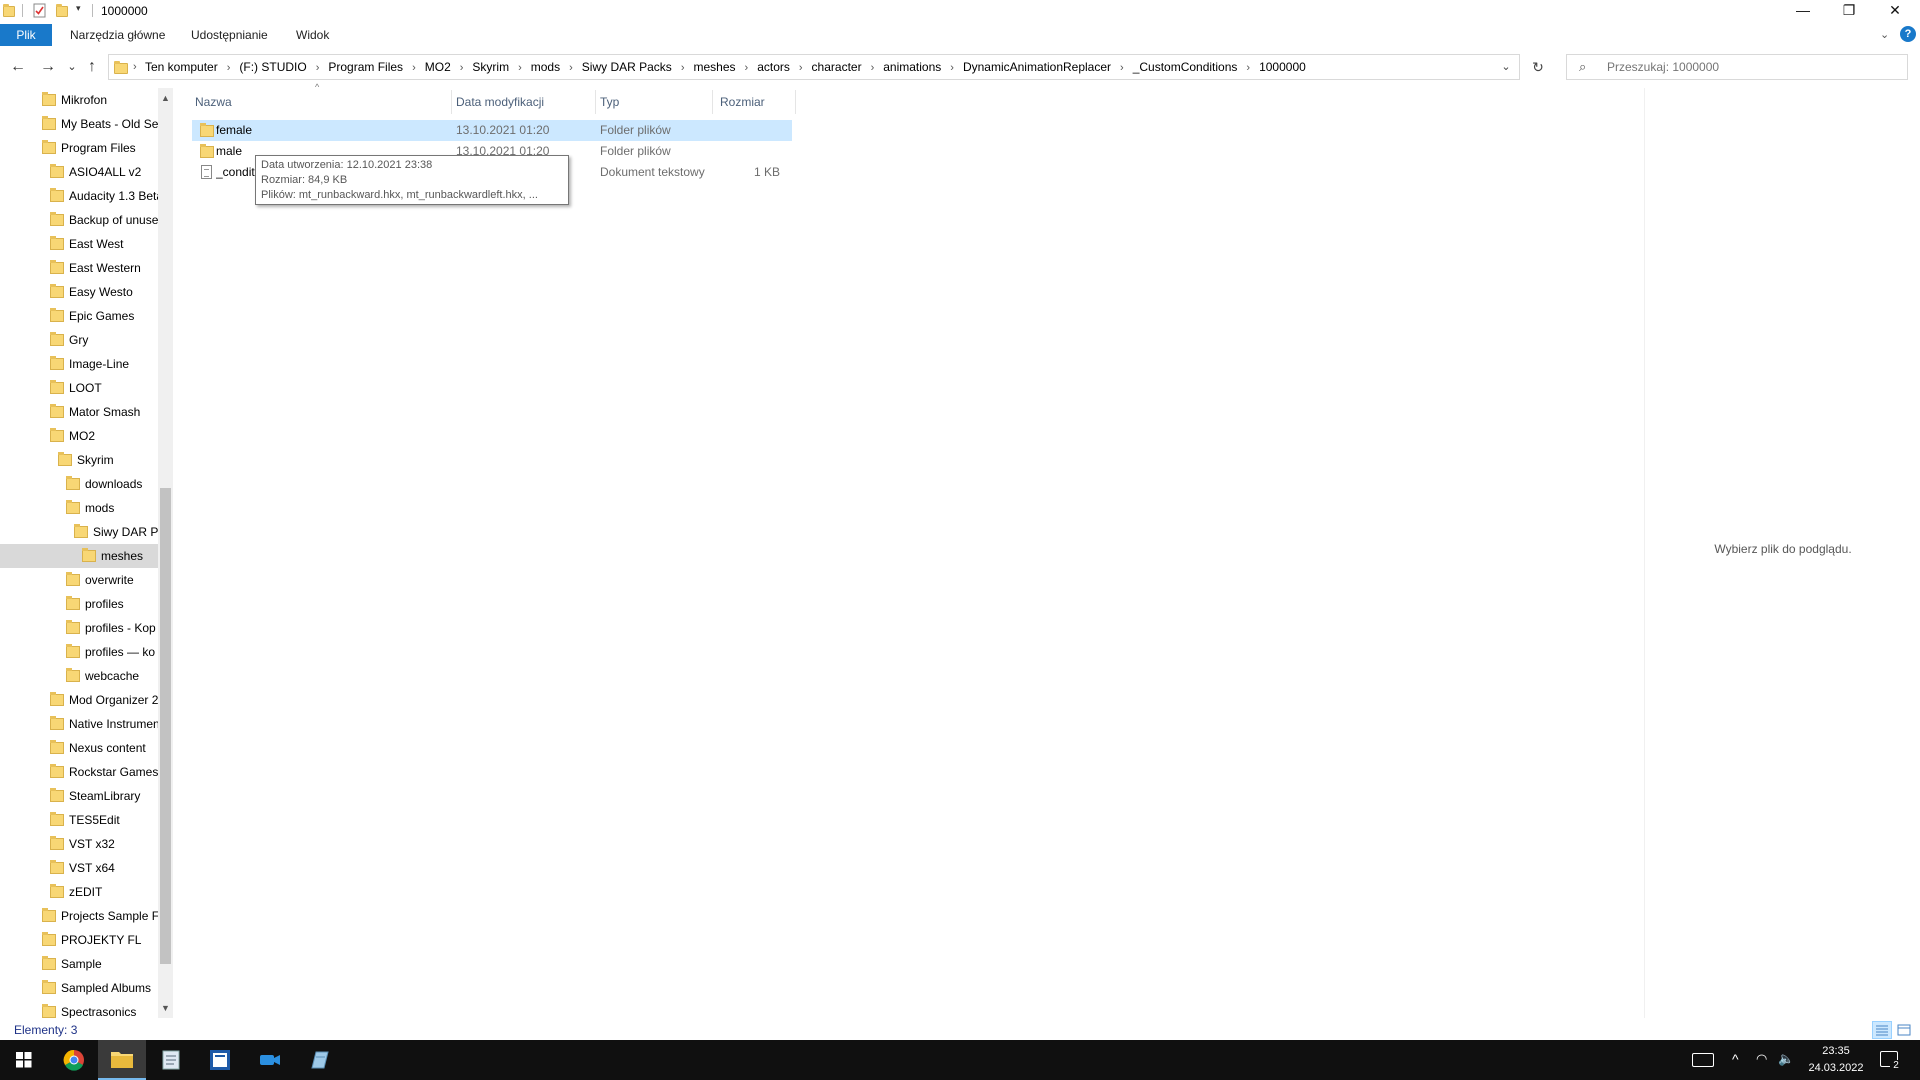  I want to click on forward-button: →, so click(48, 67).